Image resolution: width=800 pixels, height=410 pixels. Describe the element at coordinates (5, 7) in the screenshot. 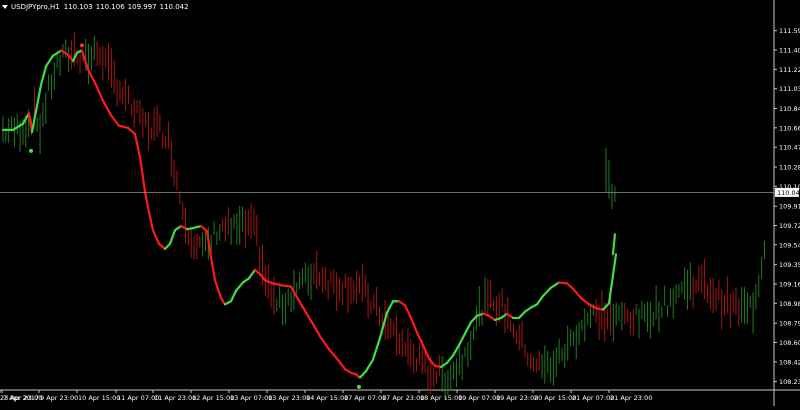

I see `chevron-down-icon` at that location.